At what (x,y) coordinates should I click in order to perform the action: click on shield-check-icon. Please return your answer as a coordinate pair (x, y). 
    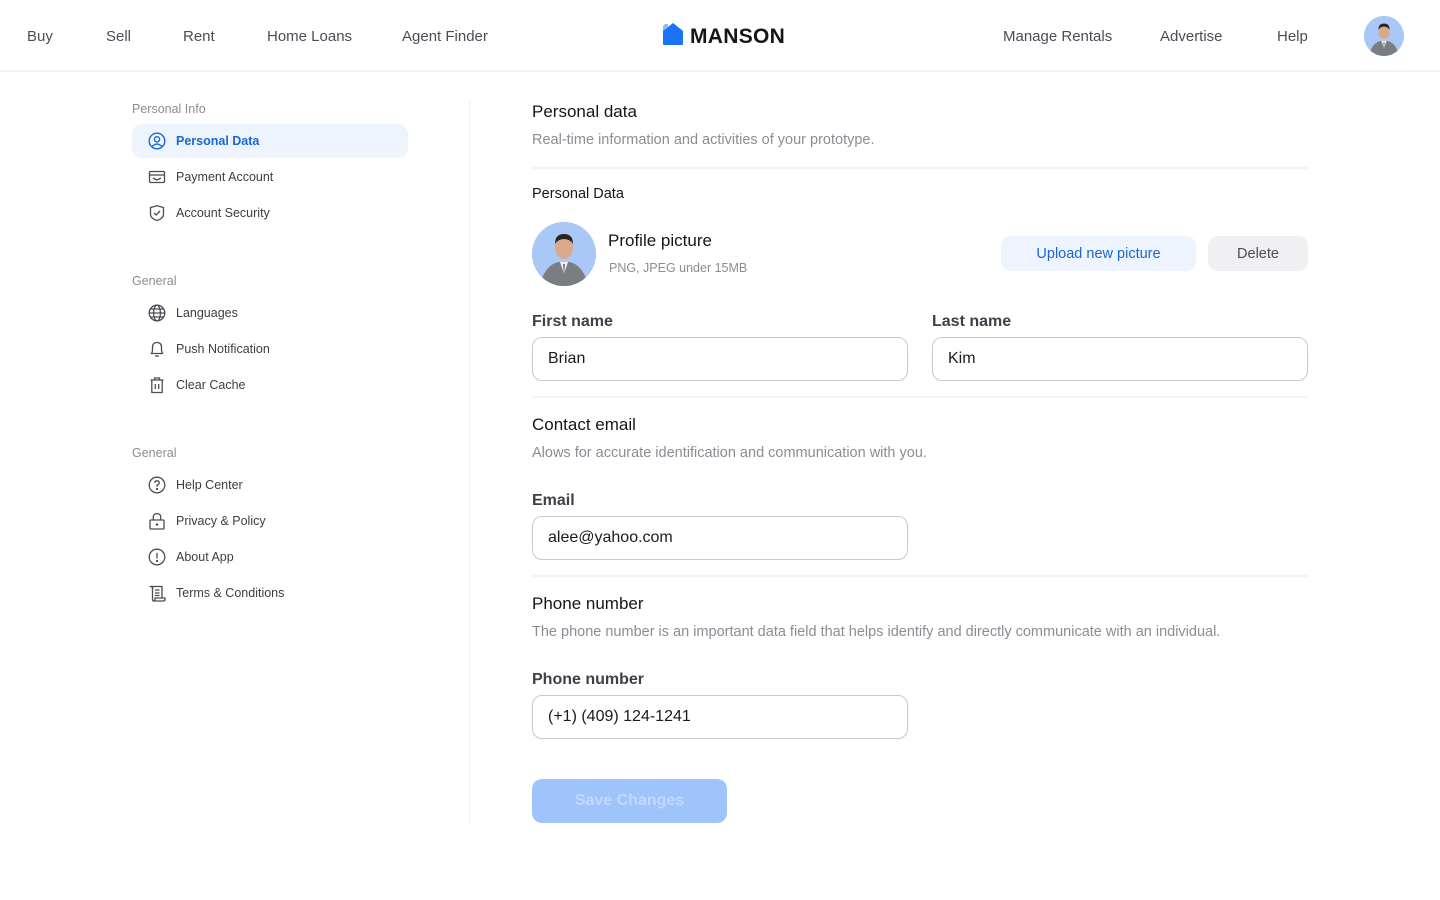
    Looking at the image, I should click on (157, 213).